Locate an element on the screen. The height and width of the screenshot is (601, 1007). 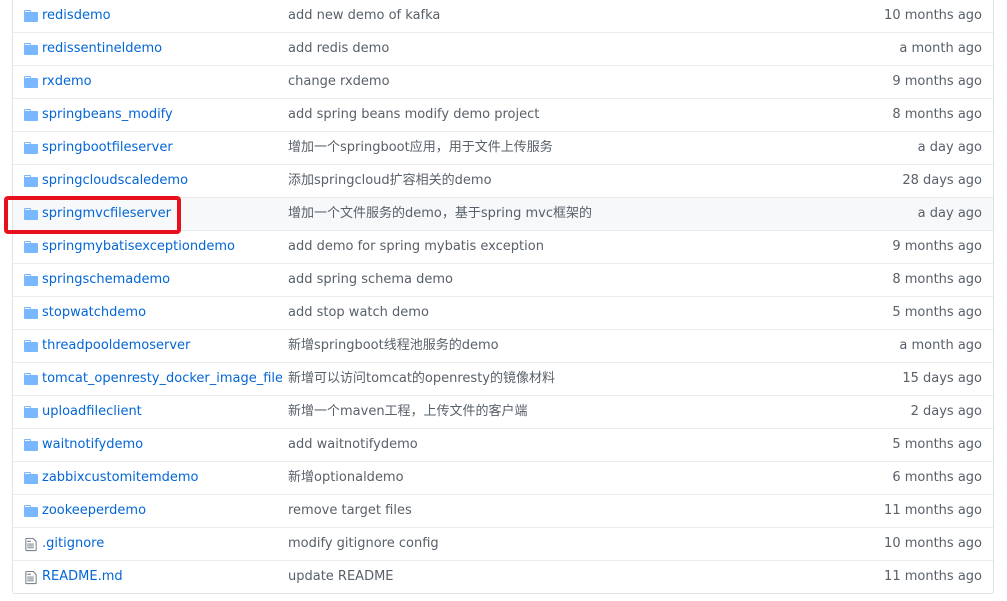
commit-message-link: 增加一个springboot应用，用于文件上传服务 is located at coordinates (548, 148).